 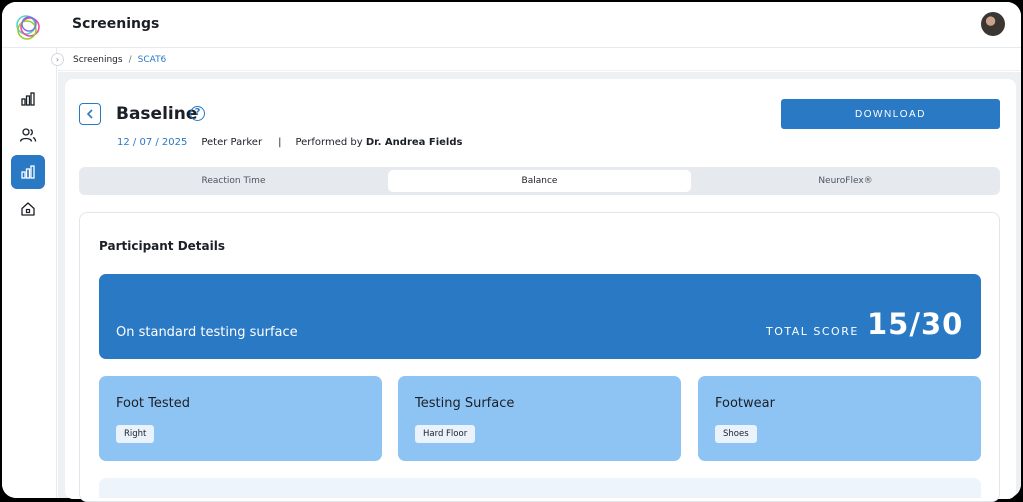 I want to click on sidebar-item-screenings, so click(x=28, y=172).